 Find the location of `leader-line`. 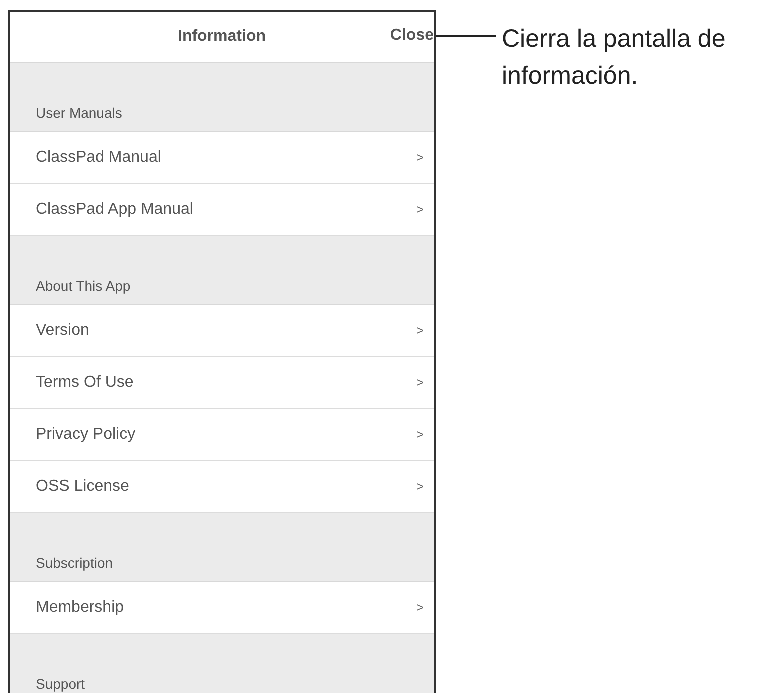

leader-line is located at coordinates (466, 36).